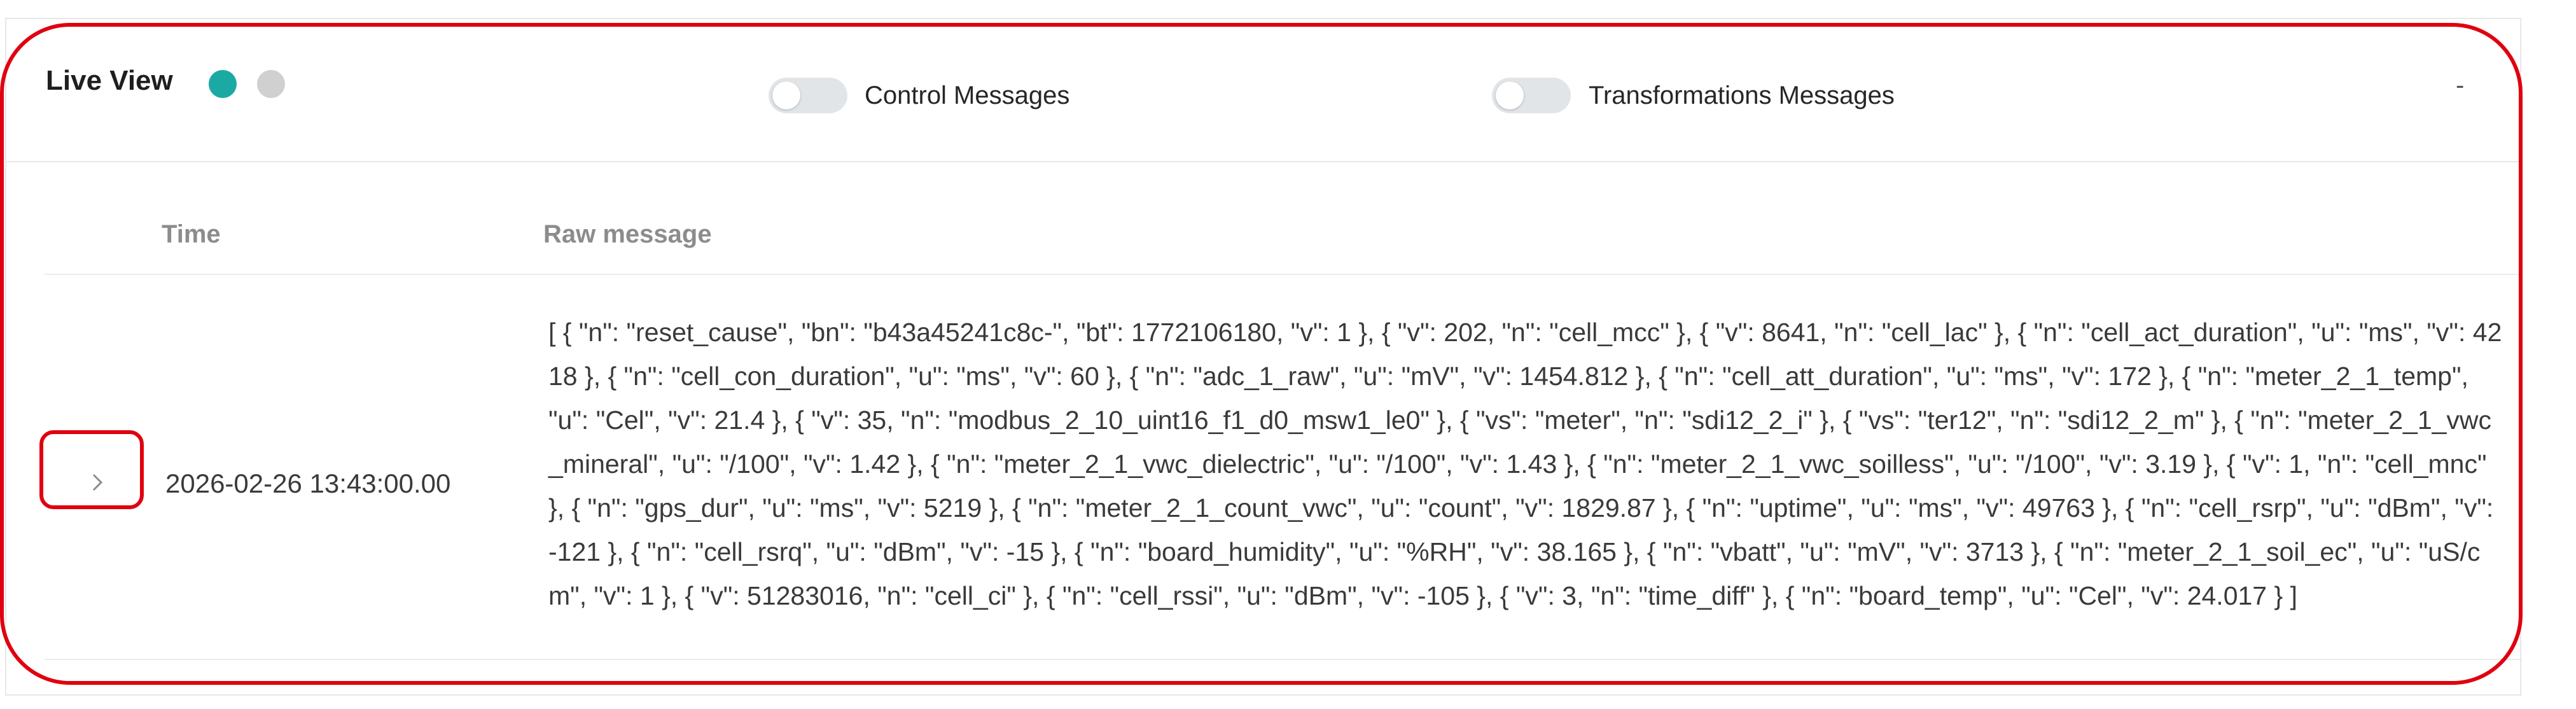  I want to click on row-expand-button, so click(98, 482).